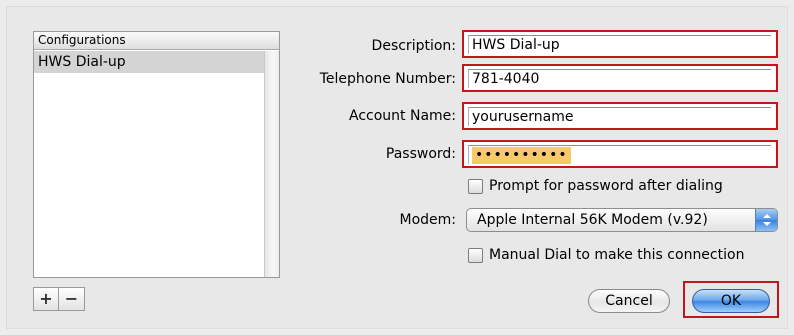  Describe the element at coordinates (592, 220) in the screenshot. I see `modem-selected: Apple Internal 56K Modem (v.92)` at that location.